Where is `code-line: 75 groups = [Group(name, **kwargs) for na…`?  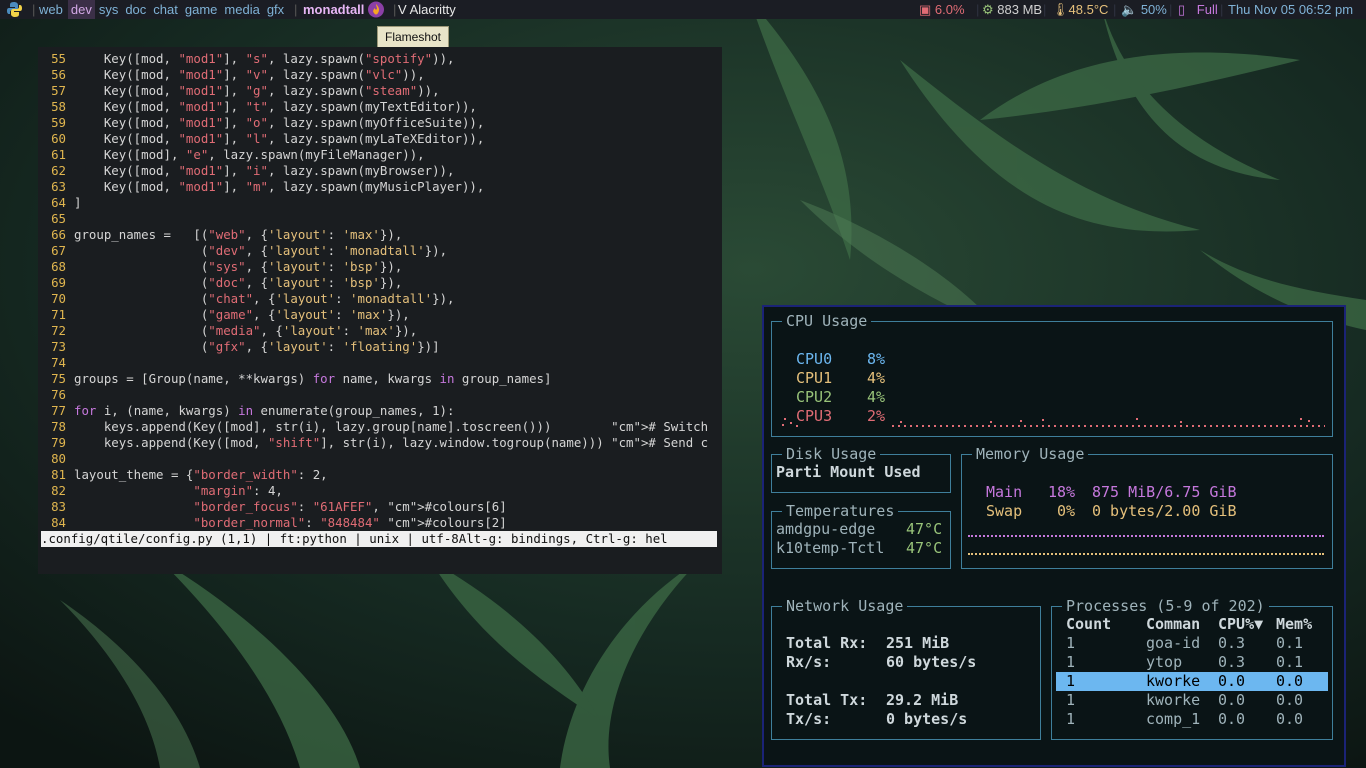
code-line: 75 groups = [Group(name, **kwargs) for na… is located at coordinates (380, 379).